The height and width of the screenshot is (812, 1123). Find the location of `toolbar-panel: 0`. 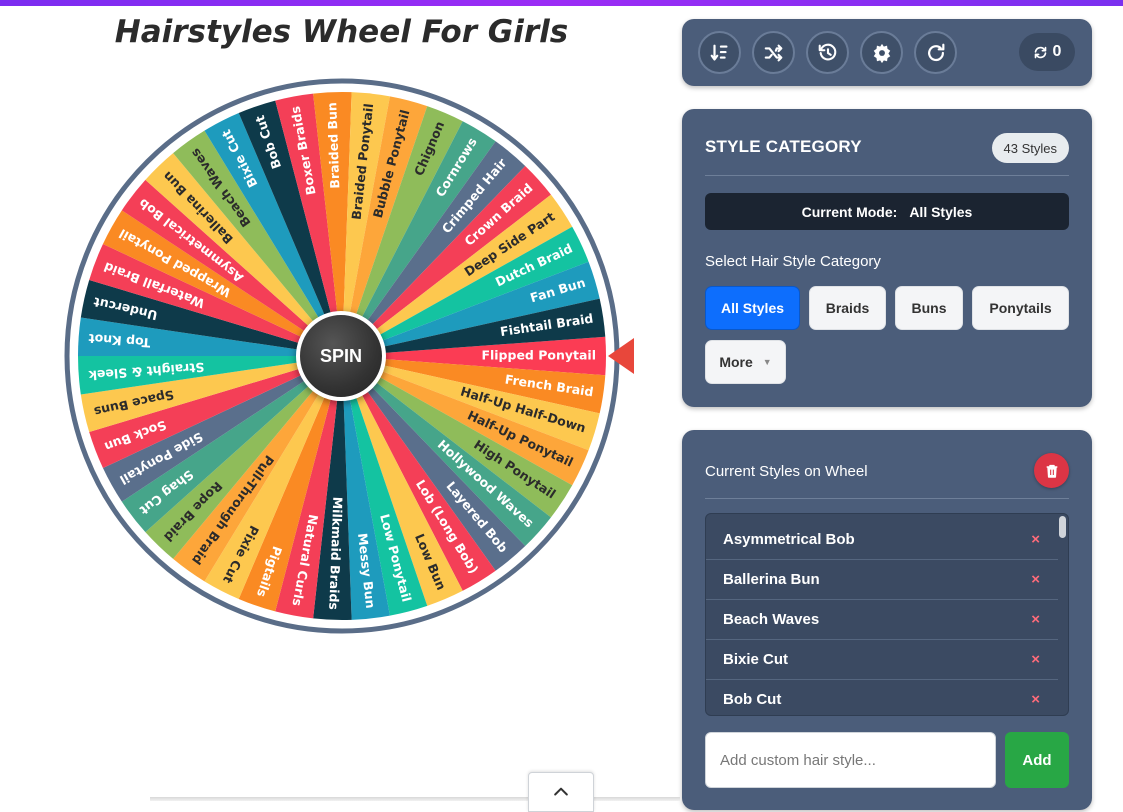

toolbar-panel: 0 is located at coordinates (887, 52).